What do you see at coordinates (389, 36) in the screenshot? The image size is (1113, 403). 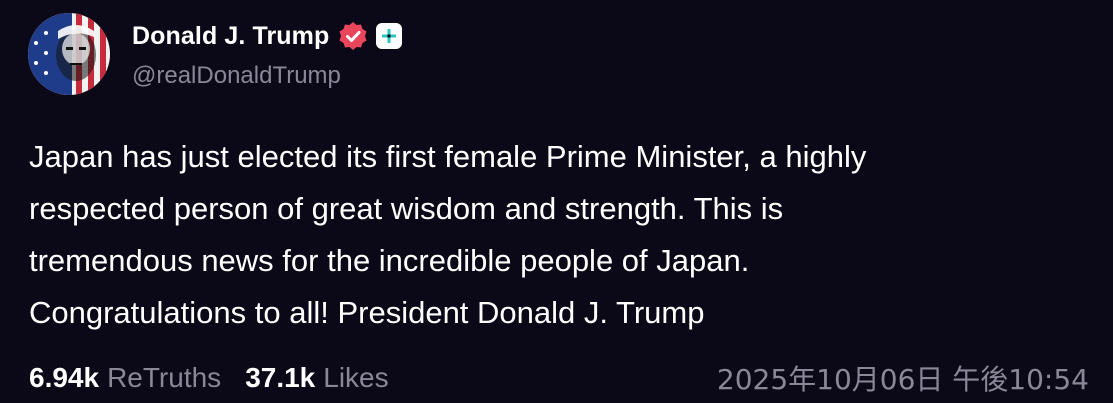 I see `plus-subscription-icon` at bounding box center [389, 36].